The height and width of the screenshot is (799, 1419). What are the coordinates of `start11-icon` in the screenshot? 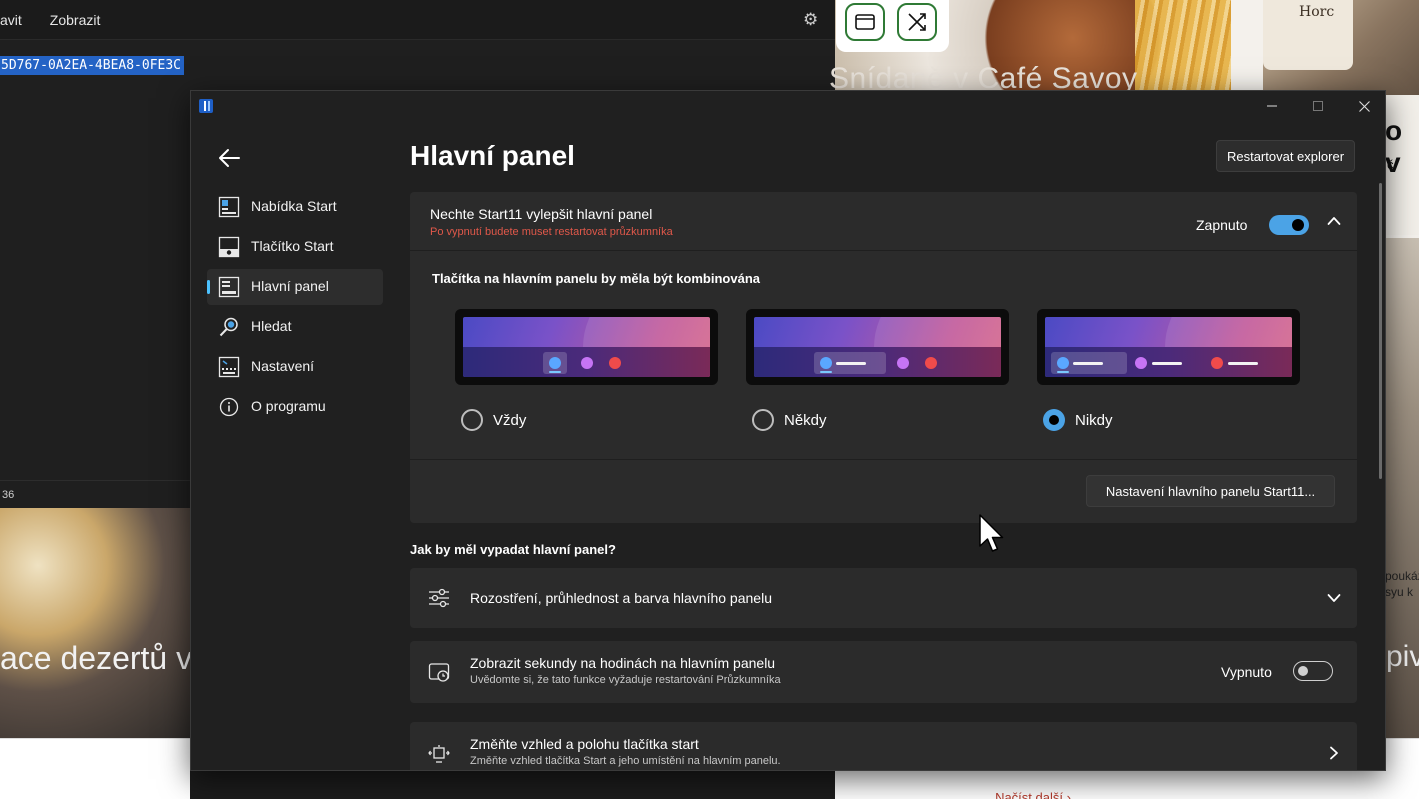 It's located at (206, 106).